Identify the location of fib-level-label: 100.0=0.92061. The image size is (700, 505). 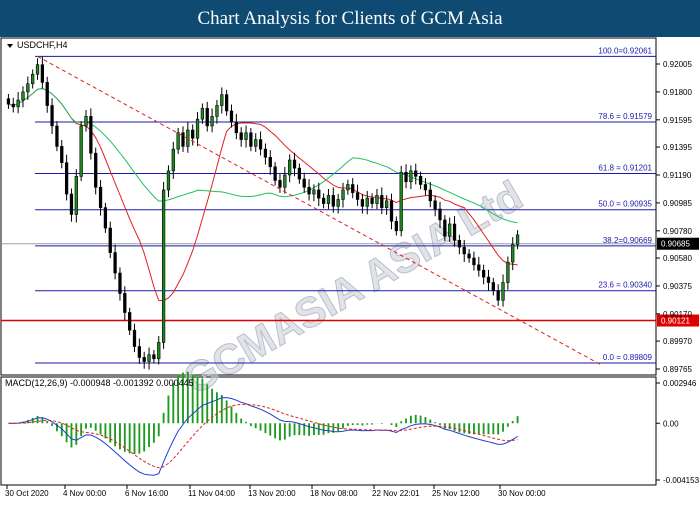
(625, 50).